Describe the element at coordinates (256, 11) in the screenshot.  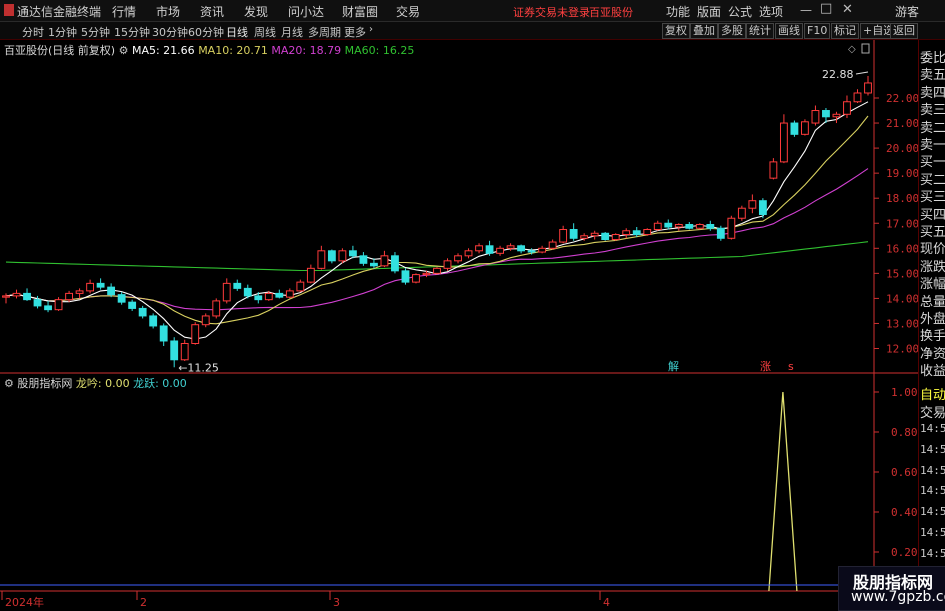
I see `menu-faxian: 发现` at that location.